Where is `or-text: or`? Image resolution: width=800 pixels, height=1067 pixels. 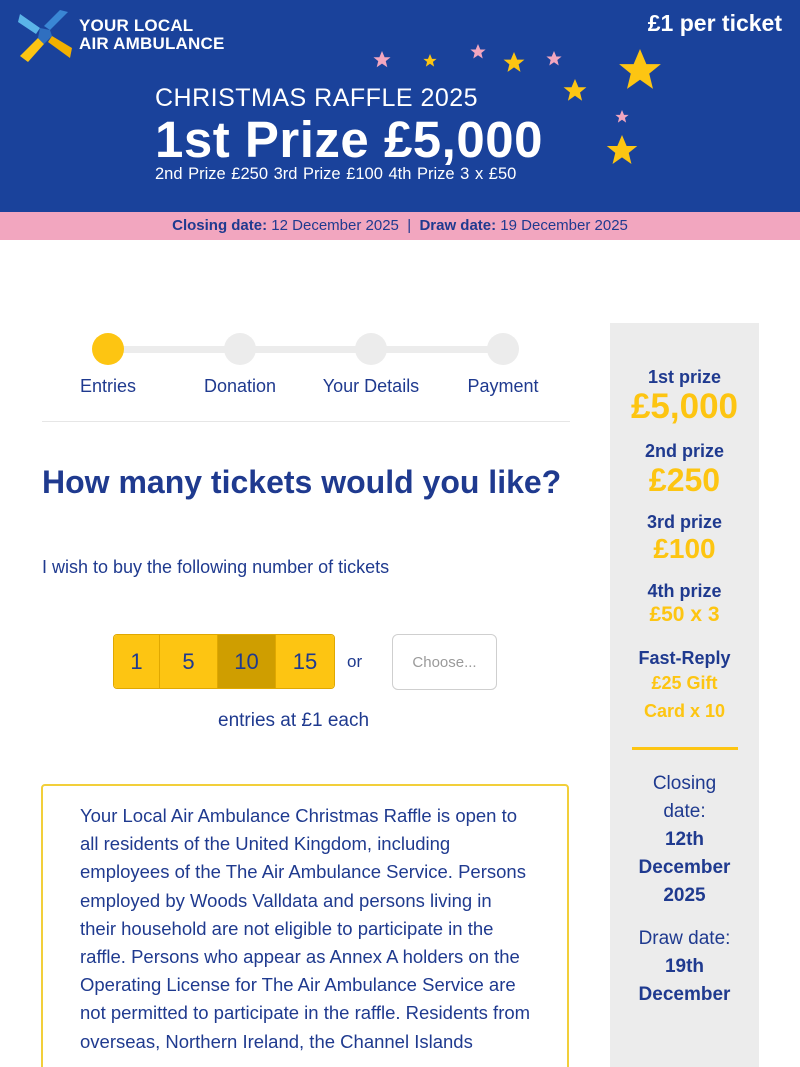
or-text: or is located at coordinates (355, 661).